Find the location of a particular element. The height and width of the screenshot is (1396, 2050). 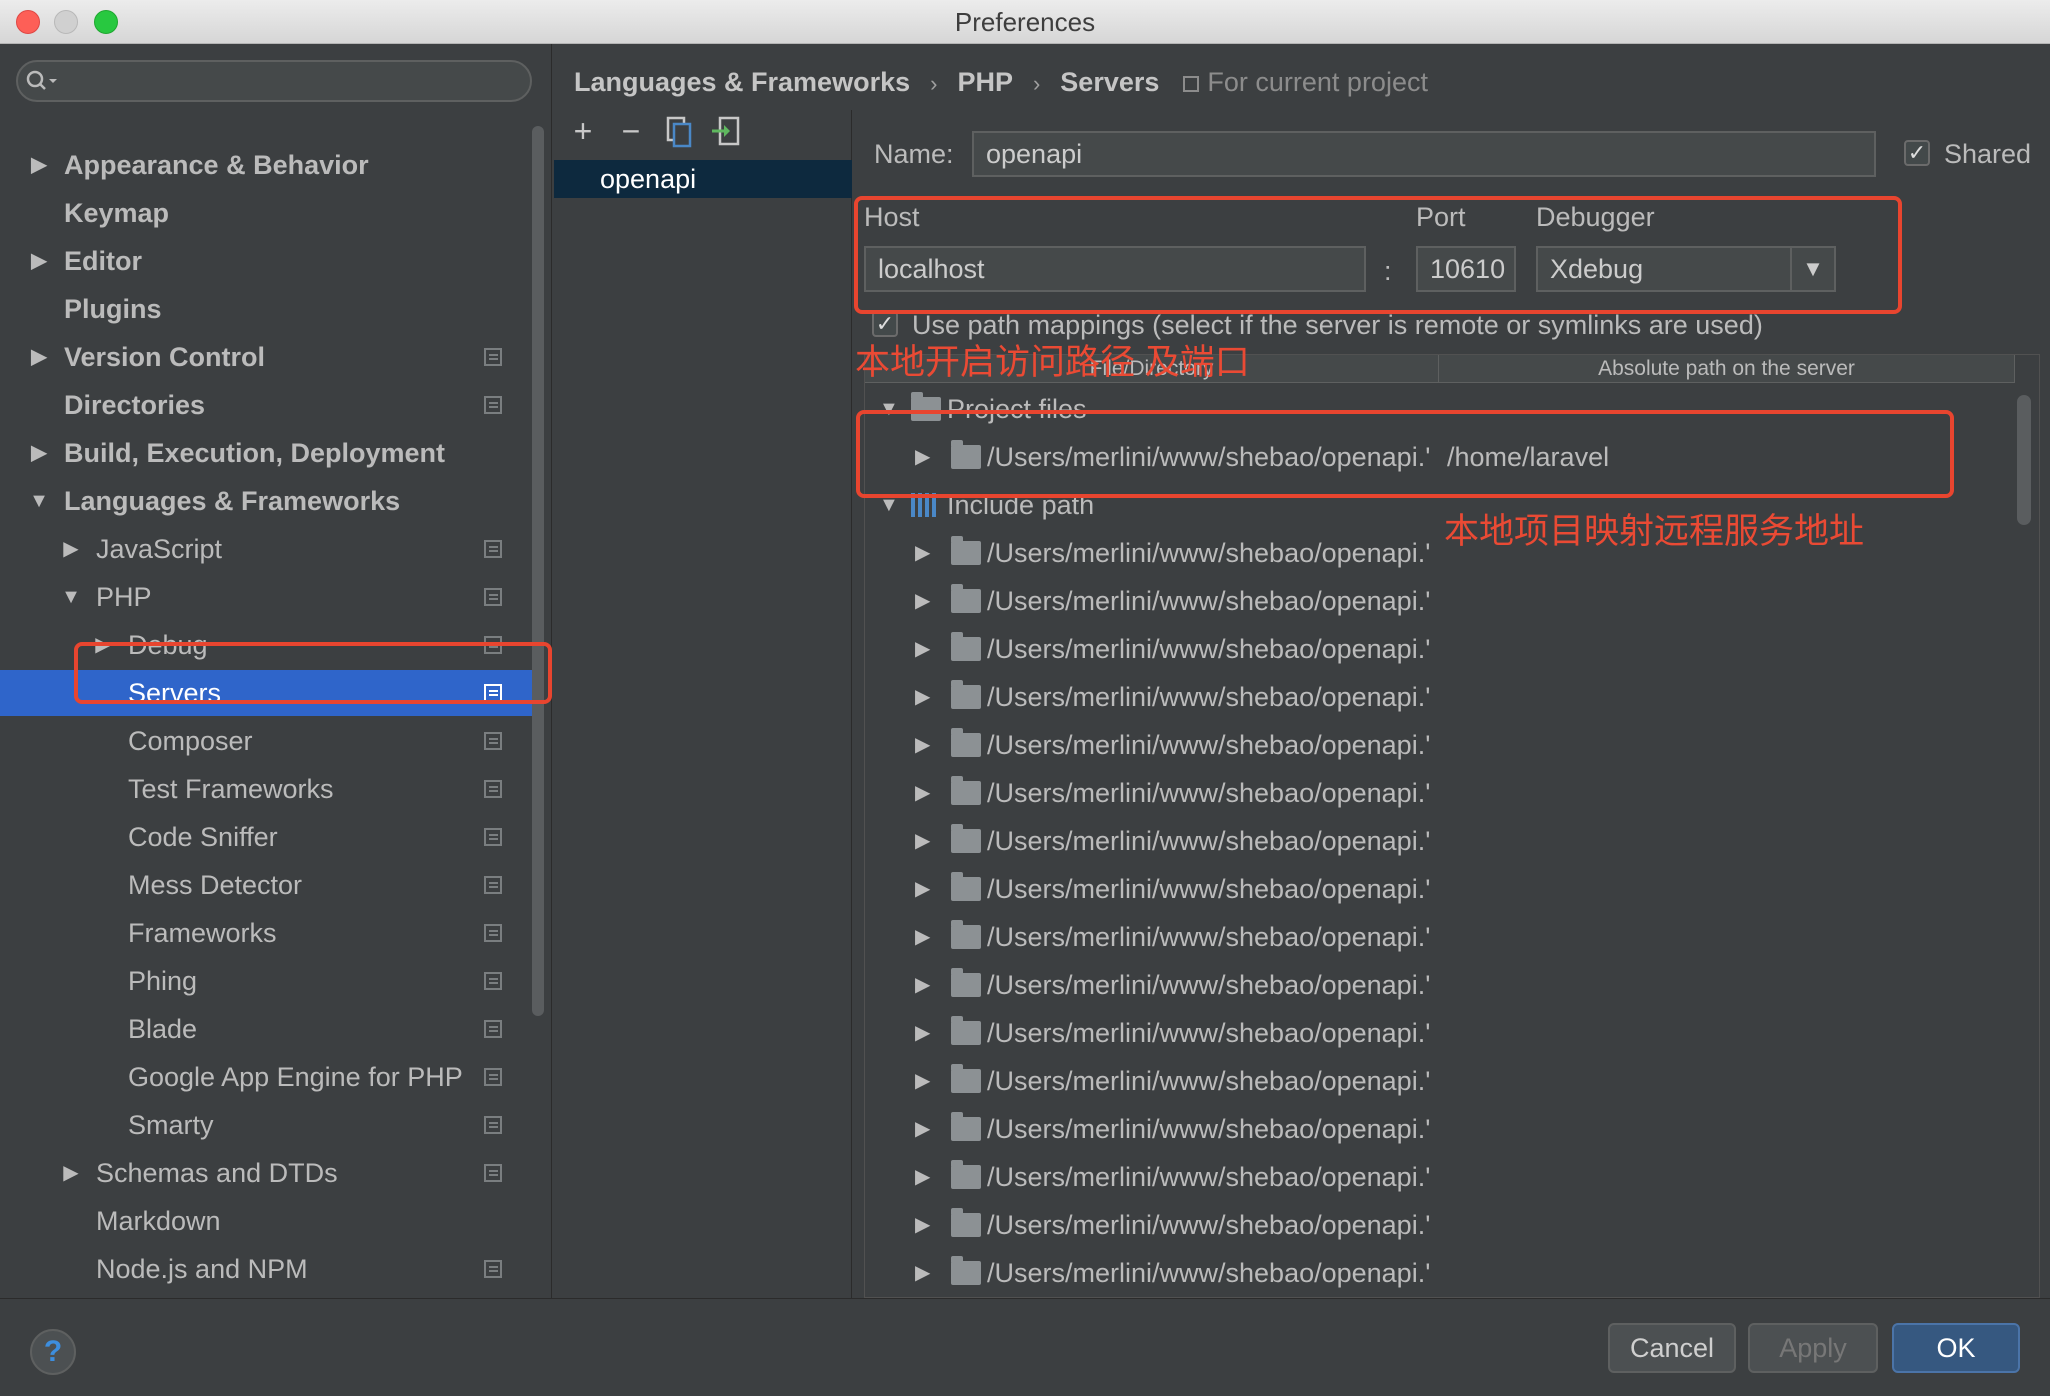

column-header-server-path: Absolute path on the server is located at coordinates (1727, 369).